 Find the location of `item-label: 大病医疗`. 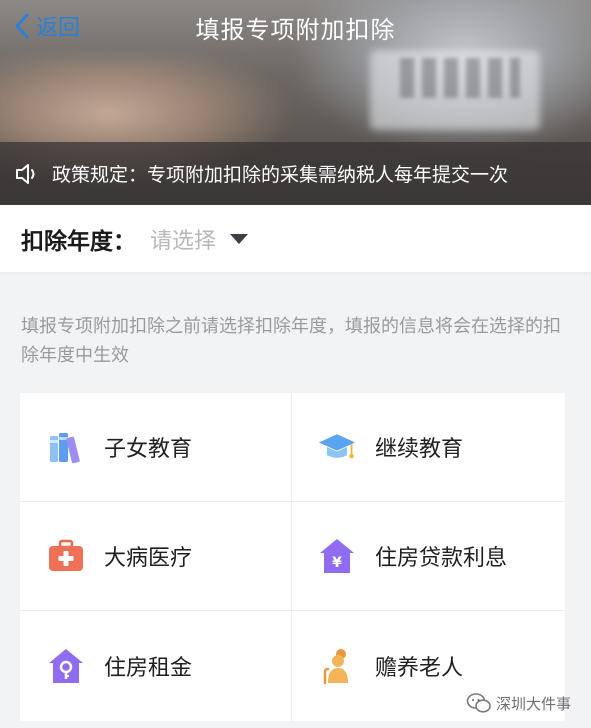

item-label: 大病医疗 is located at coordinates (148, 558).